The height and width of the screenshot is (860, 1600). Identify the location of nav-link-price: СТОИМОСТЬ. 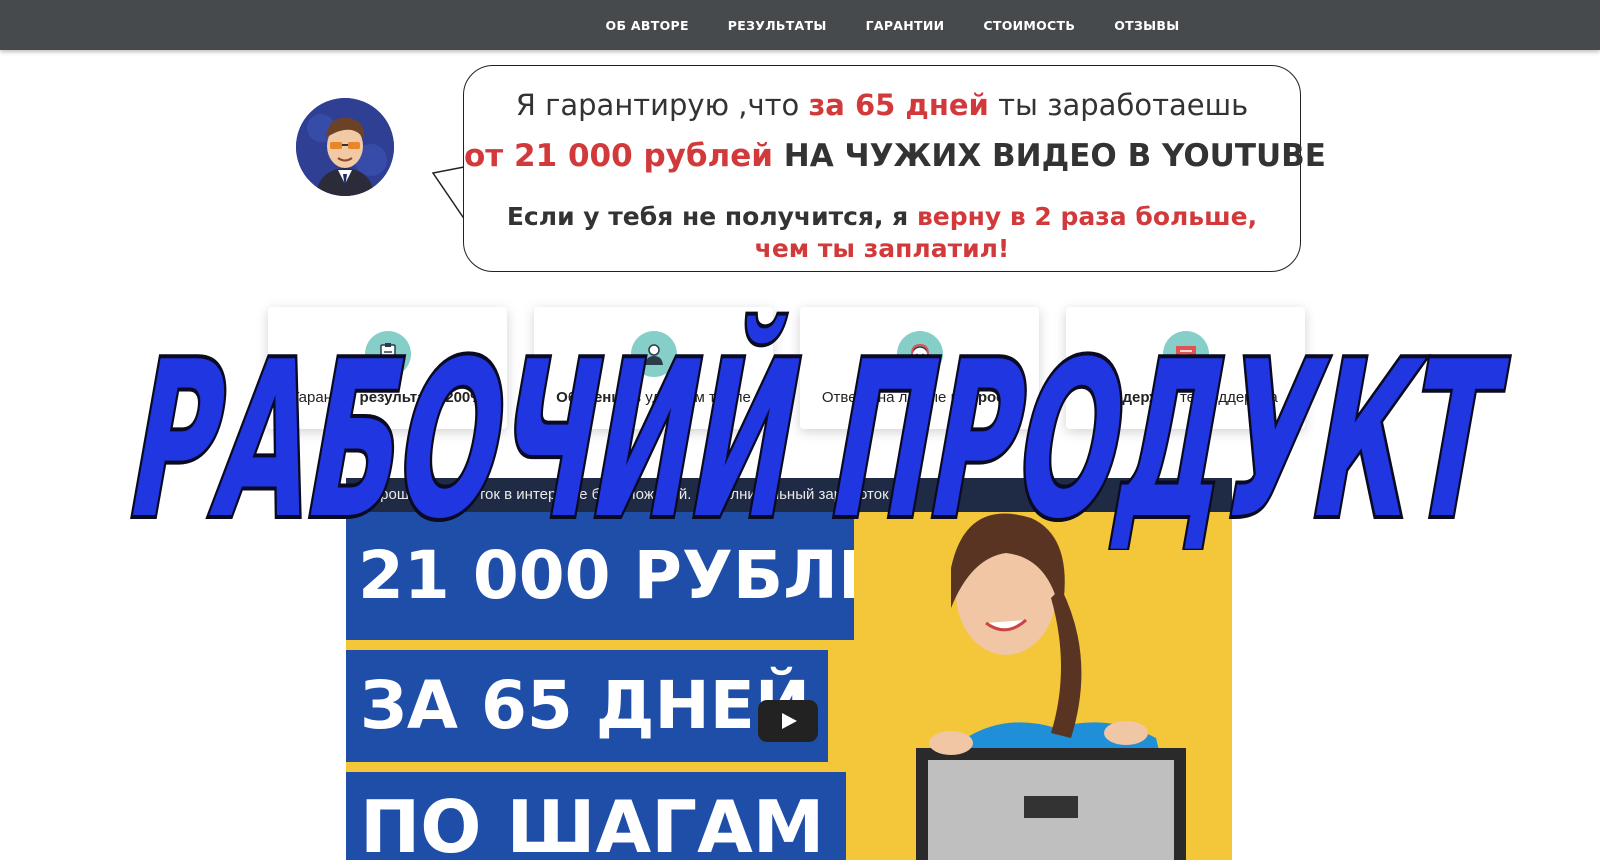
(1029, 25).